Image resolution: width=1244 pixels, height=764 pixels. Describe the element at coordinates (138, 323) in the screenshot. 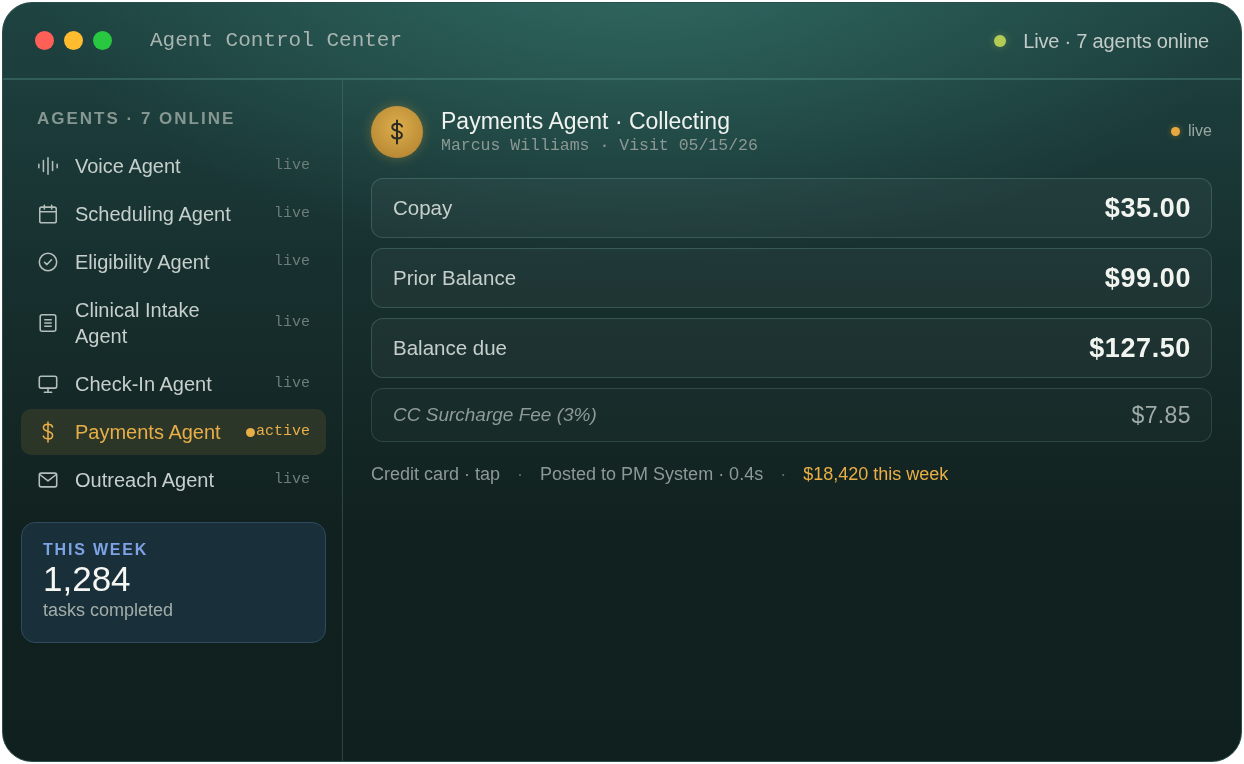

I see `agent-name: Clinical Intake Agent` at that location.